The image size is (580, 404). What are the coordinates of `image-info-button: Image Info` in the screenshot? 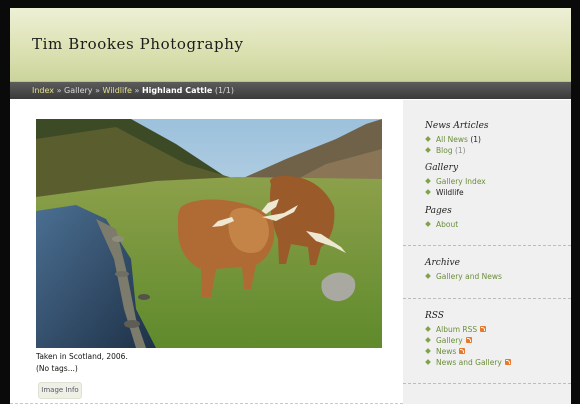 It's located at (60, 390).